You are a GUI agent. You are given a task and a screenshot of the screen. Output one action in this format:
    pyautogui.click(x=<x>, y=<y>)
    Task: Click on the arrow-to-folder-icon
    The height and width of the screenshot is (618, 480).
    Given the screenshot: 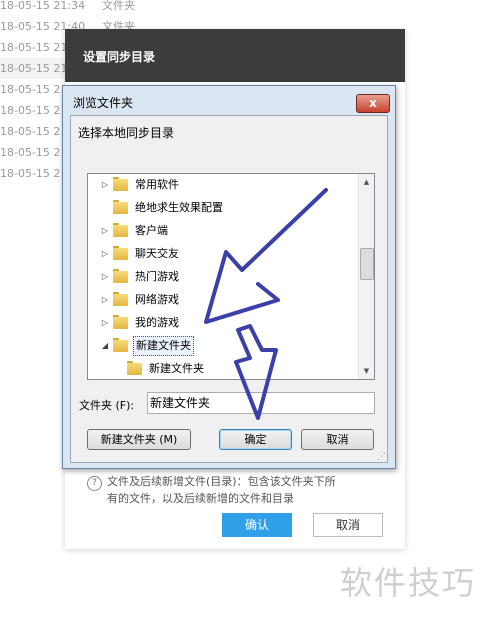 What is the action you would take?
    pyautogui.click(x=266, y=256)
    